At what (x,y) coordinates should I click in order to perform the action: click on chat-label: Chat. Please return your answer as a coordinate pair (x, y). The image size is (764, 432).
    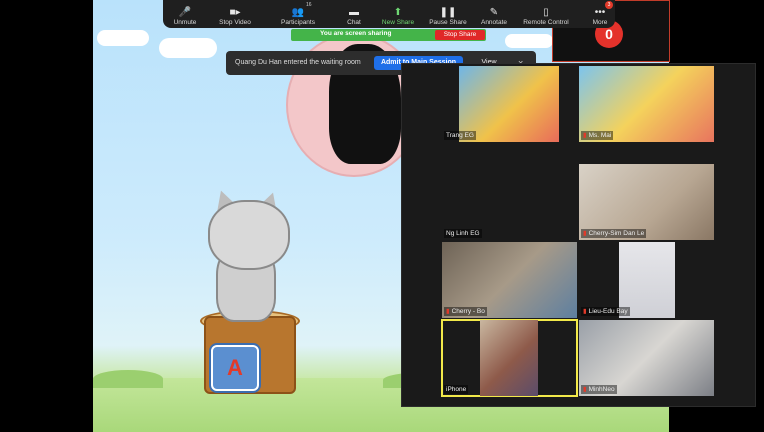
    Looking at the image, I should click on (354, 22).